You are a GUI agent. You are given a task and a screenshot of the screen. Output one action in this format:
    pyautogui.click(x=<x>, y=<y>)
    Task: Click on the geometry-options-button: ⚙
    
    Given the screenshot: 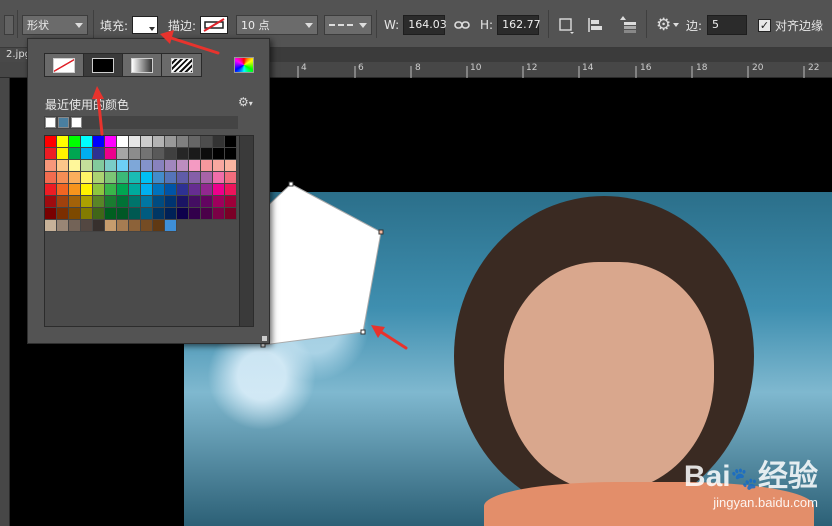 What is the action you would take?
    pyautogui.click(x=668, y=25)
    